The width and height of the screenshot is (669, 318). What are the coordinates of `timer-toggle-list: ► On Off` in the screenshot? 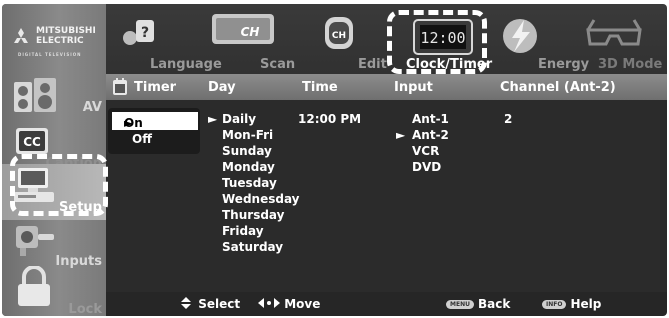 It's located at (154, 131).